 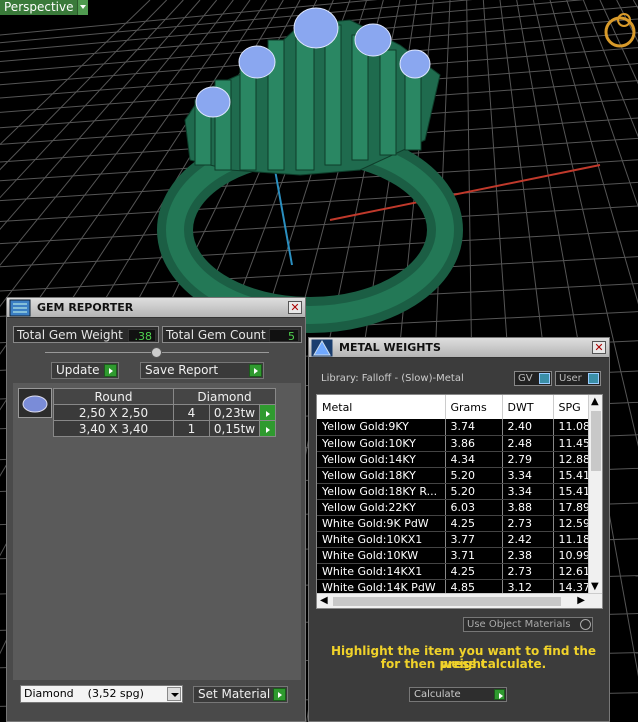 What do you see at coordinates (593, 378) in the screenshot?
I see `user-toggle-knob` at bounding box center [593, 378].